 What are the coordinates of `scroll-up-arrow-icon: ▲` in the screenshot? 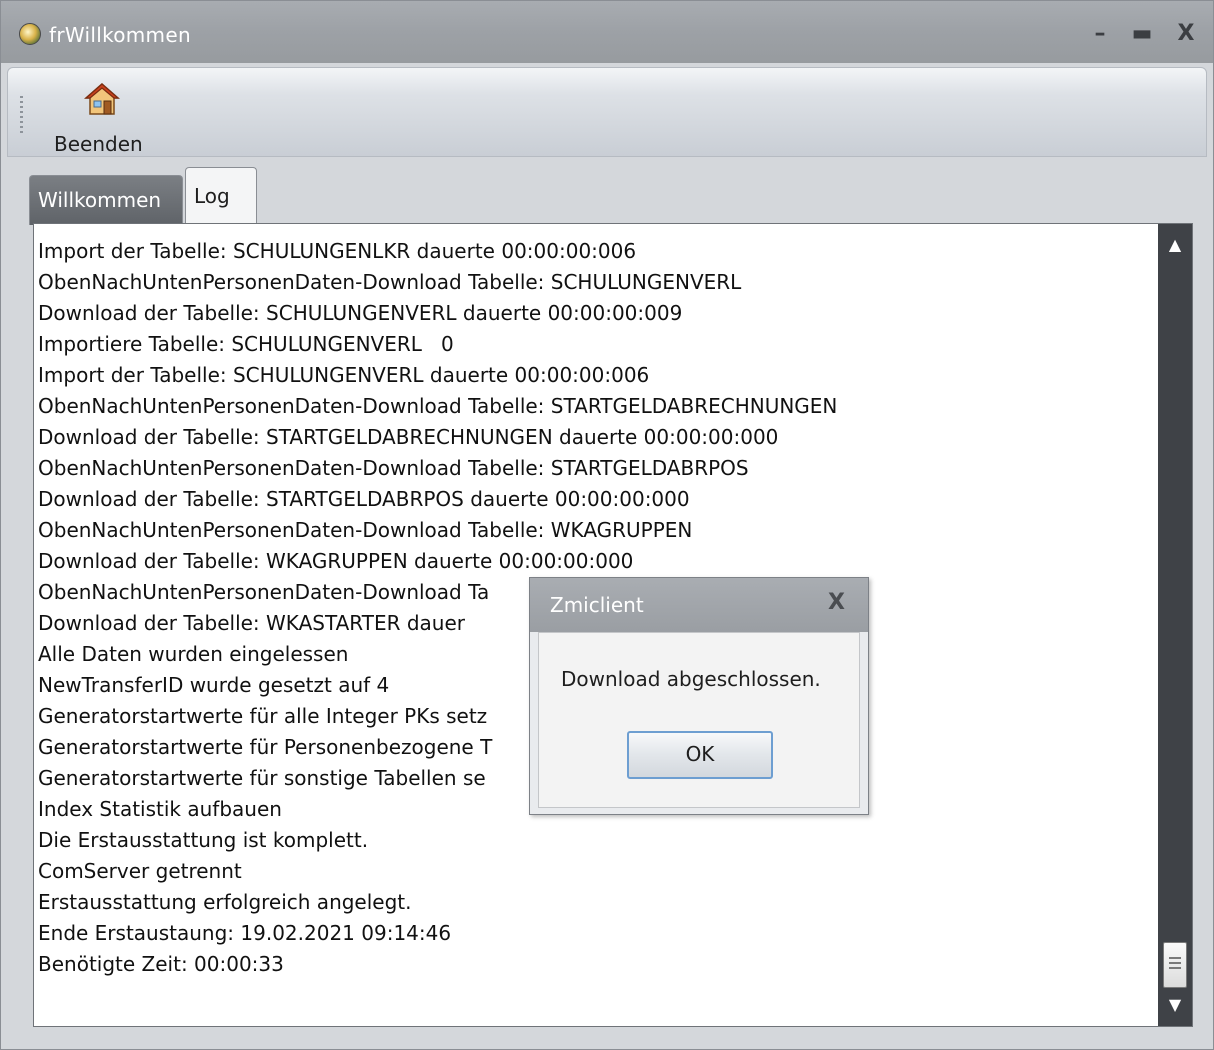 It's located at (1175, 245).